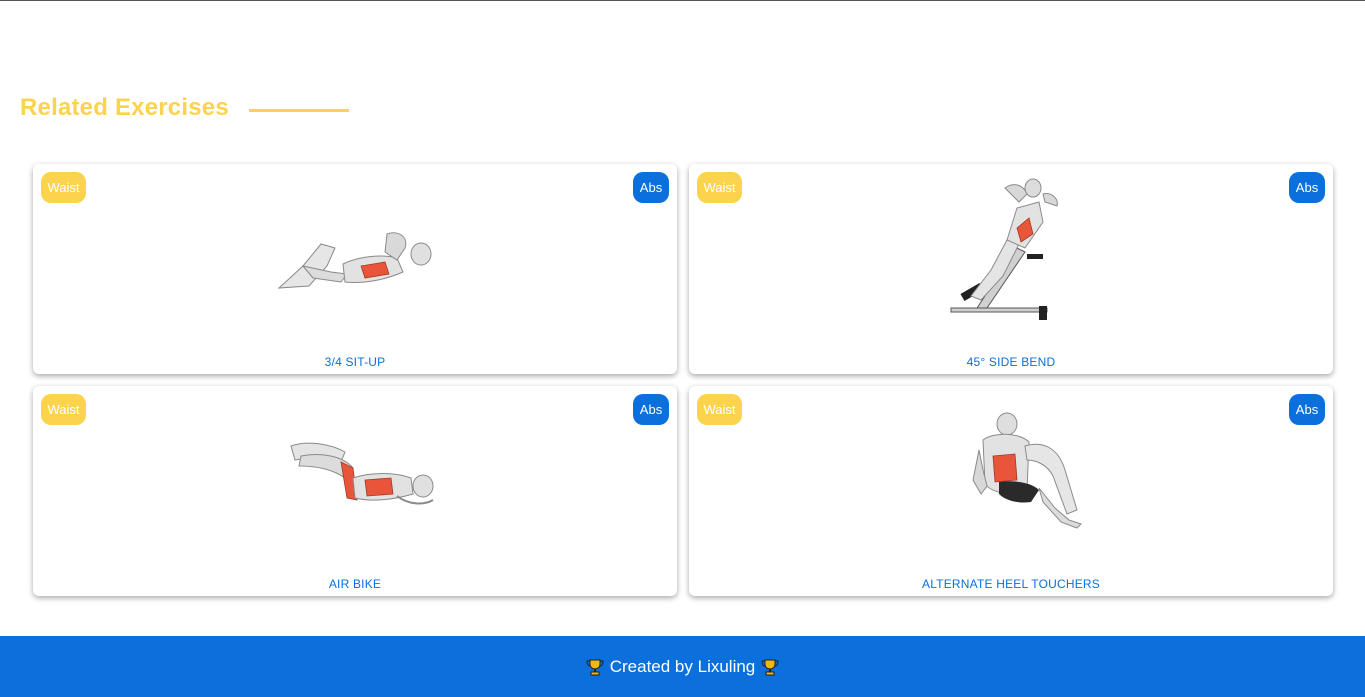  I want to click on exercise-name: ALTERNATE HEEL TOUCHERS, so click(1011, 584).